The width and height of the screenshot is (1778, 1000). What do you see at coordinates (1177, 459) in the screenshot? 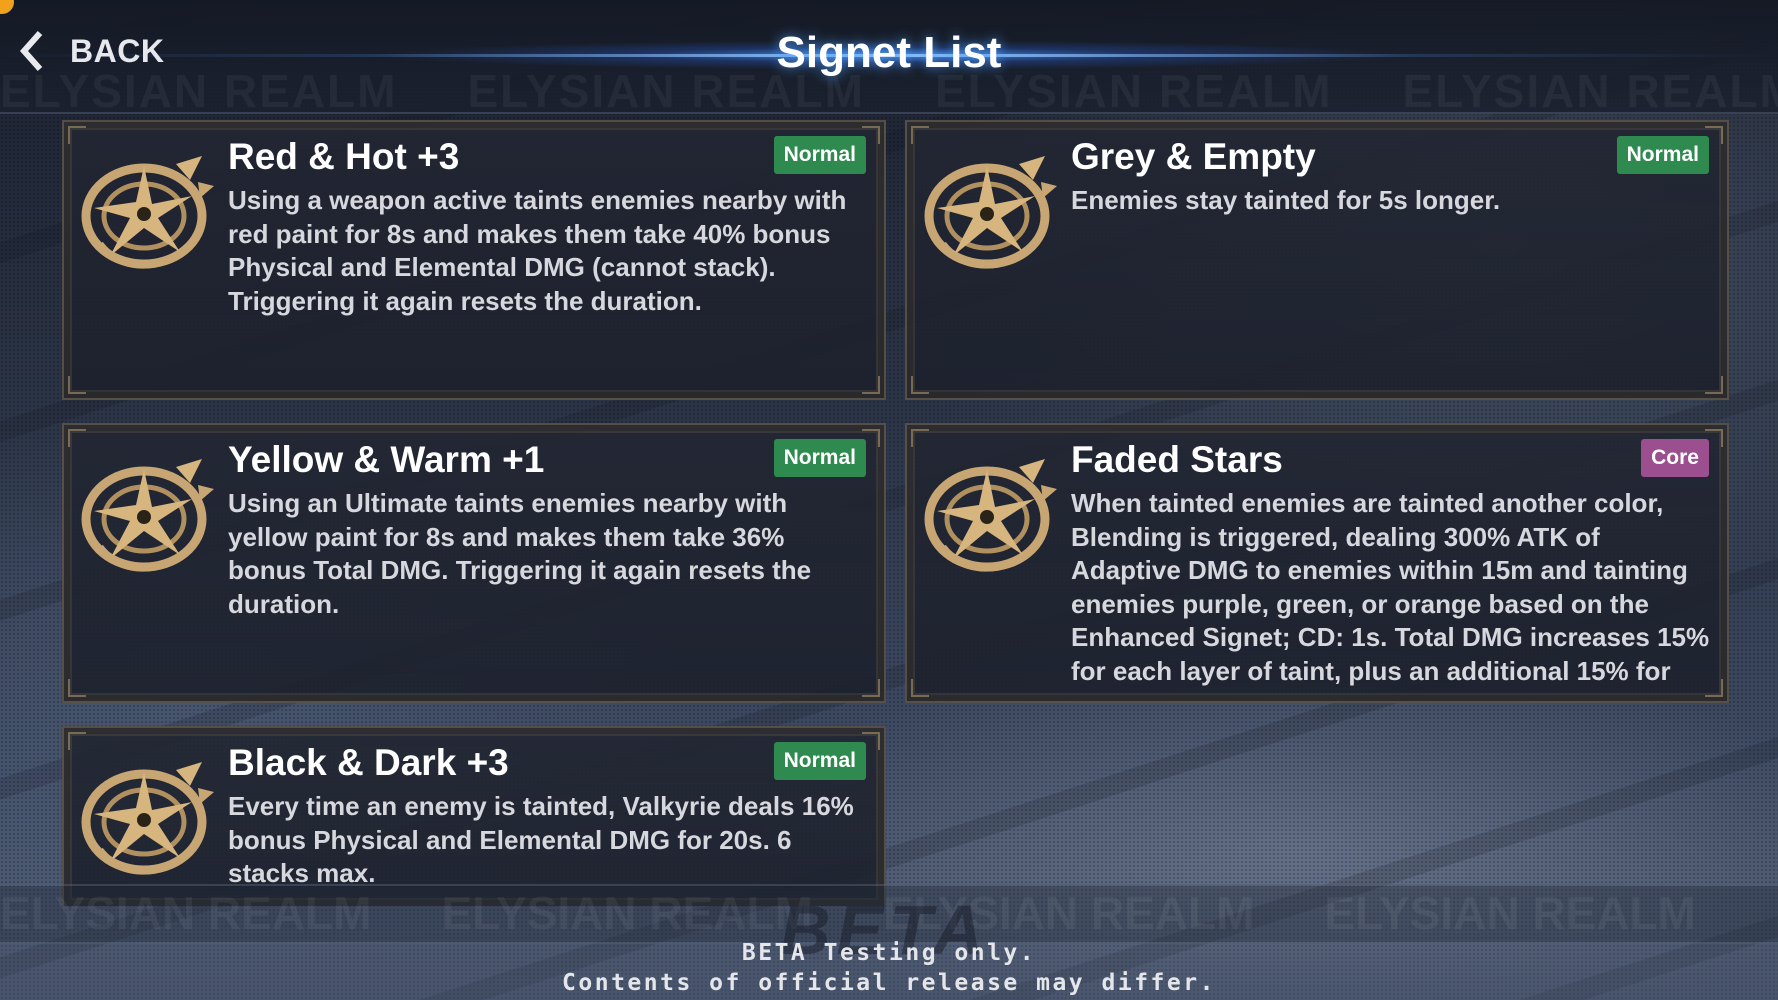
I see `signet-title: Faded Stars` at bounding box center [1177, 459].